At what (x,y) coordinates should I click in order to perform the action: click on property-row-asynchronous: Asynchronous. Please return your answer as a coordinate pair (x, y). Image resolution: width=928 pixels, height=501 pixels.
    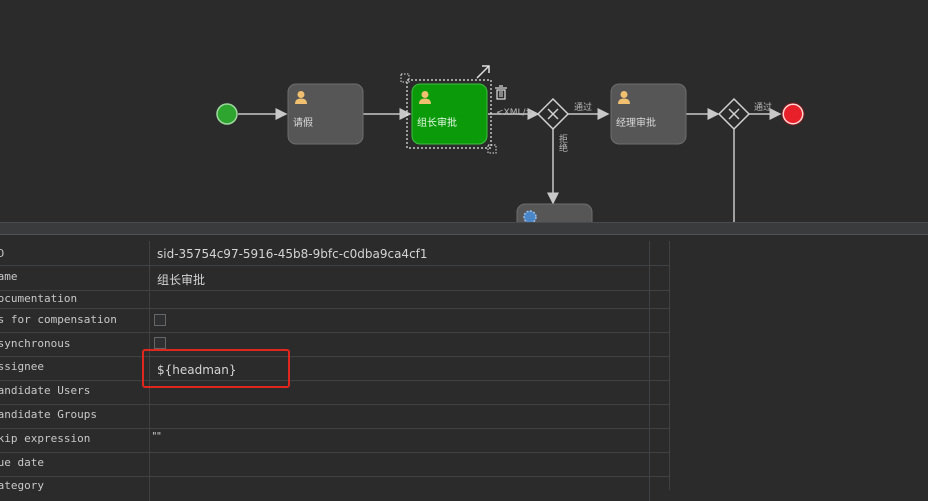
    Looking at the image, I should click on (335, 345).